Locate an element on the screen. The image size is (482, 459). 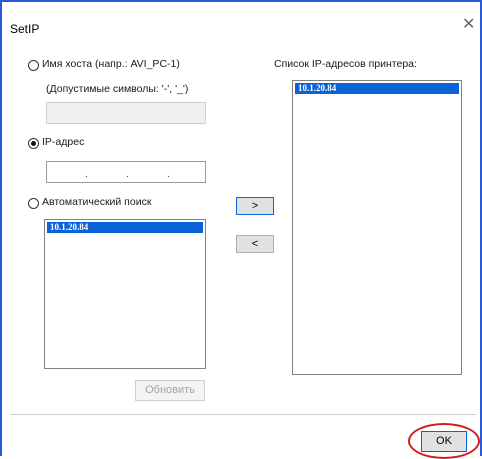
hostname-input is located at coordinates (126, 113).